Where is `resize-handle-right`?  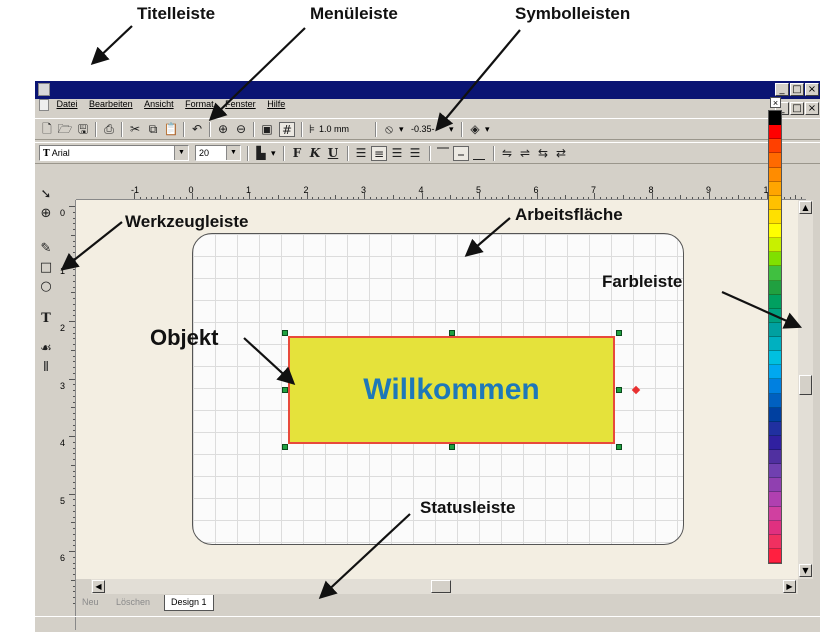 resize-handle-right is located at coordinates (619, 390).